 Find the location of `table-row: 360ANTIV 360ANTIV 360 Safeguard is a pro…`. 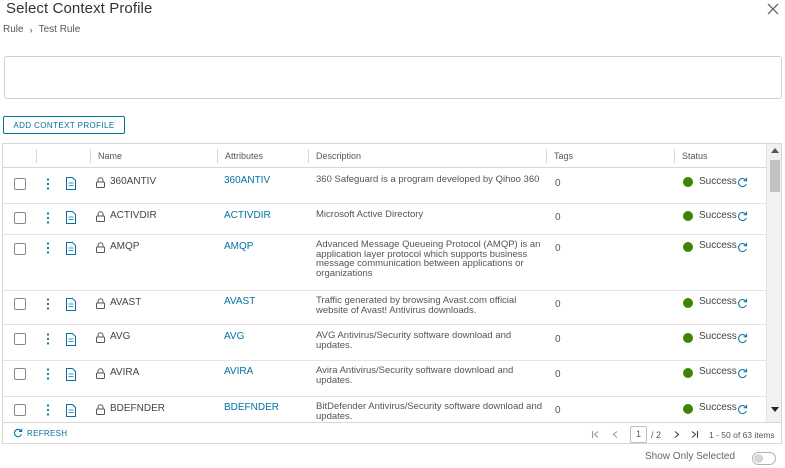

table-row: 360ANTIV 360ANTIV 360 Safeguard is a pro… is located at coordinates (384, 186).